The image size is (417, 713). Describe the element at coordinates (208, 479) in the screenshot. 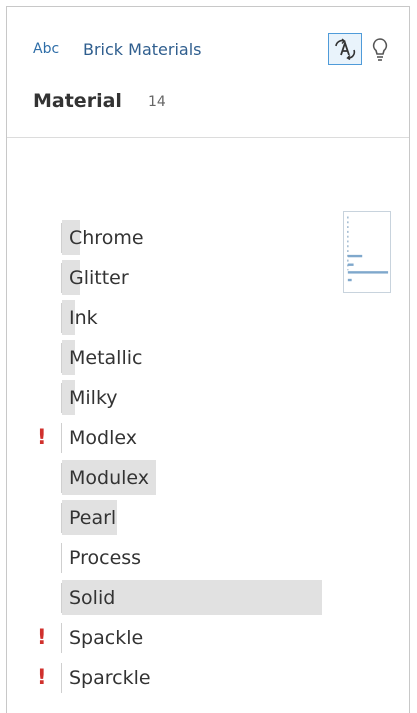

I see `value-row-modulex: Modulex` at that location.